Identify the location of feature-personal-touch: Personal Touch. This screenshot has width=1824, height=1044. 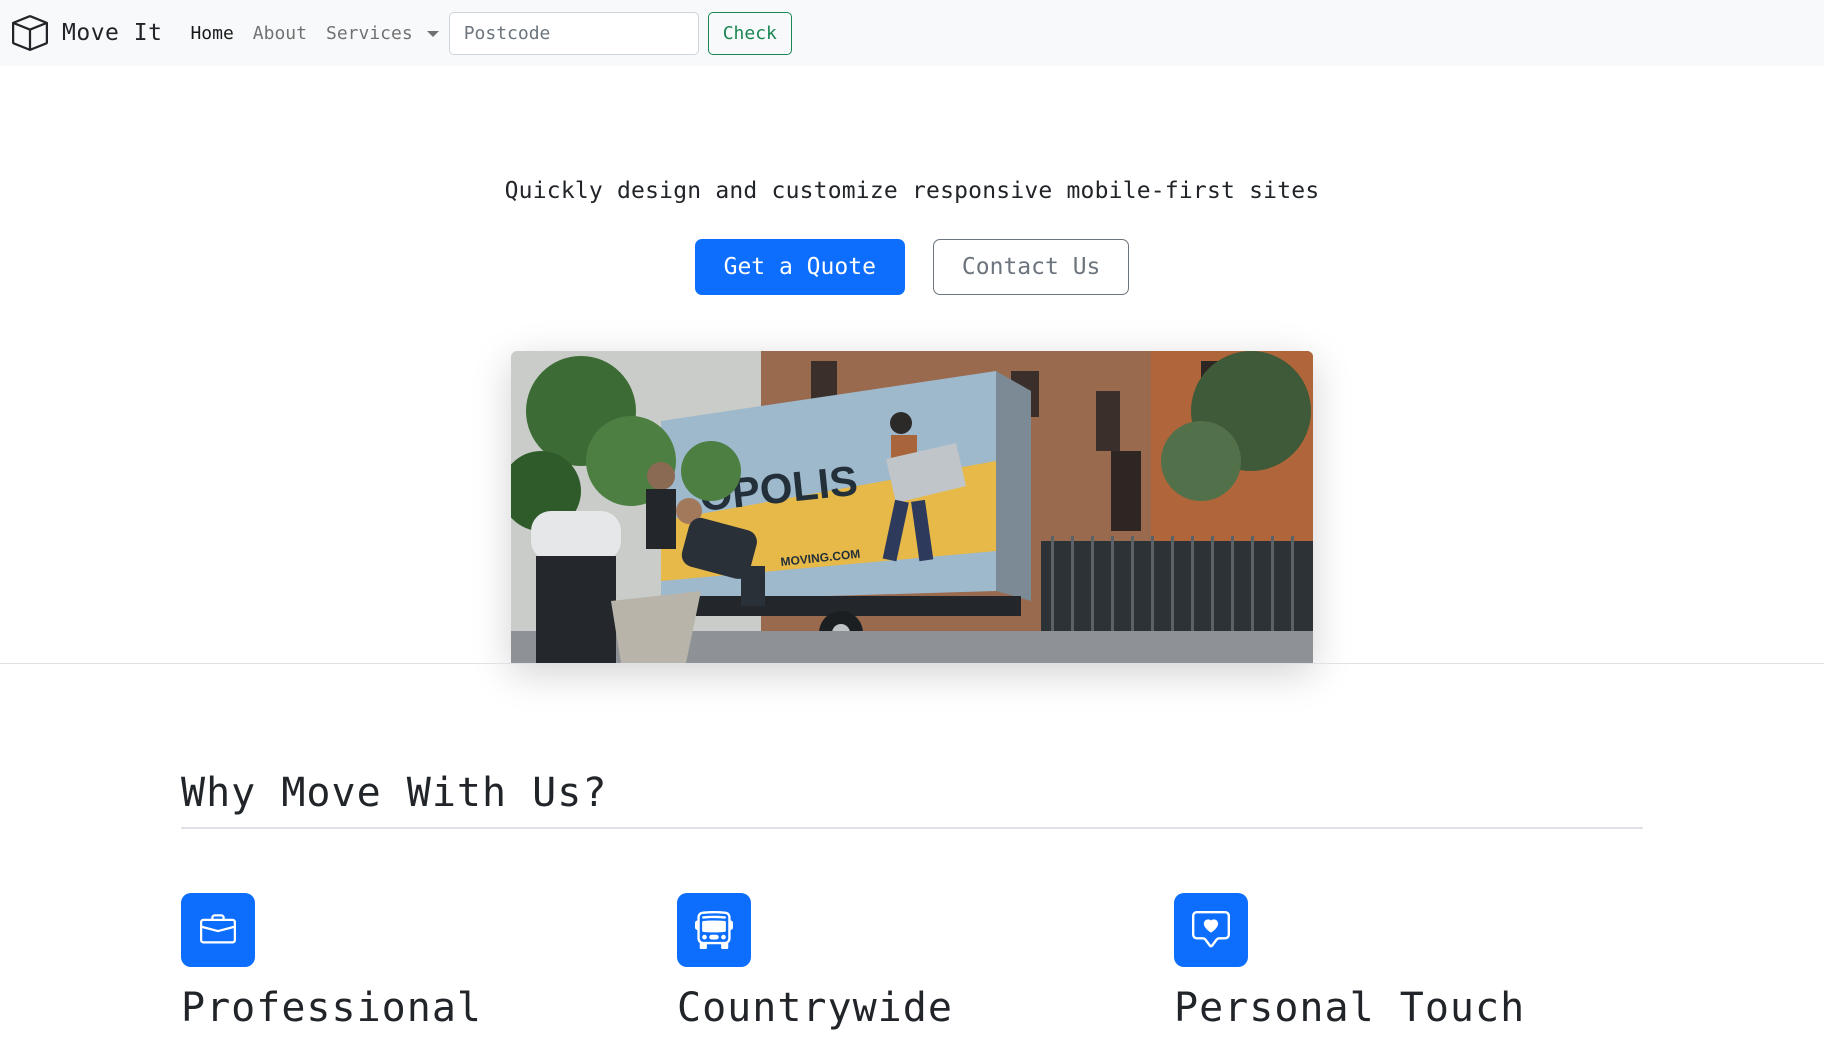
(1374, 962).